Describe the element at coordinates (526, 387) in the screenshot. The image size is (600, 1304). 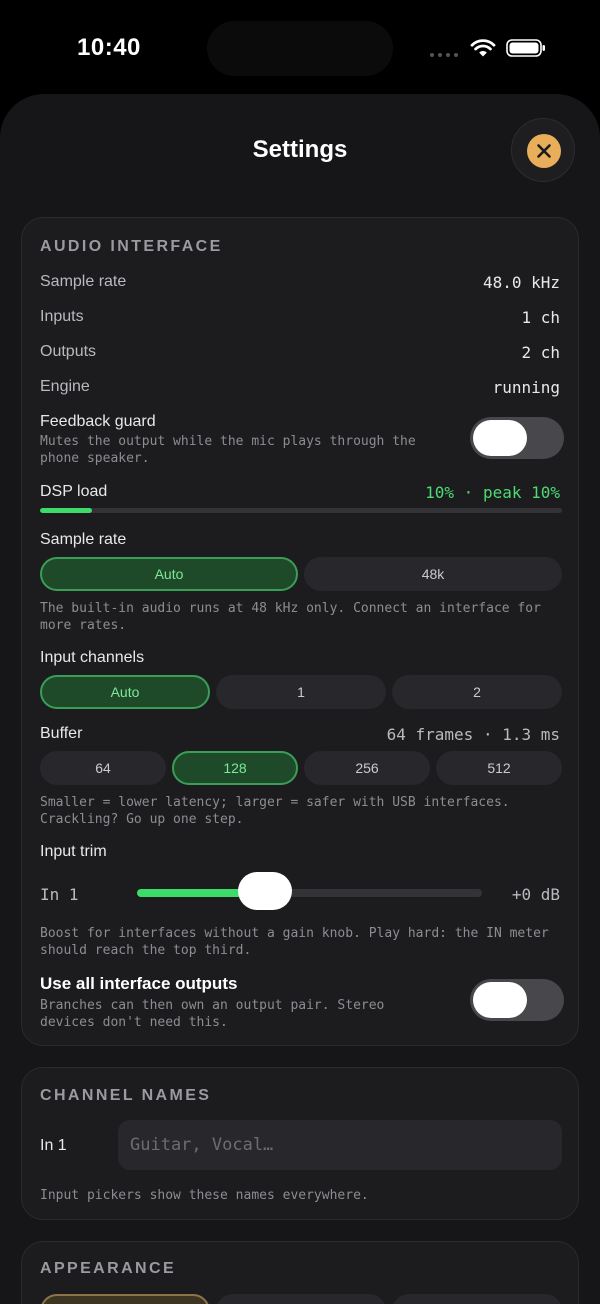
I see `engine-value: running` at that location.